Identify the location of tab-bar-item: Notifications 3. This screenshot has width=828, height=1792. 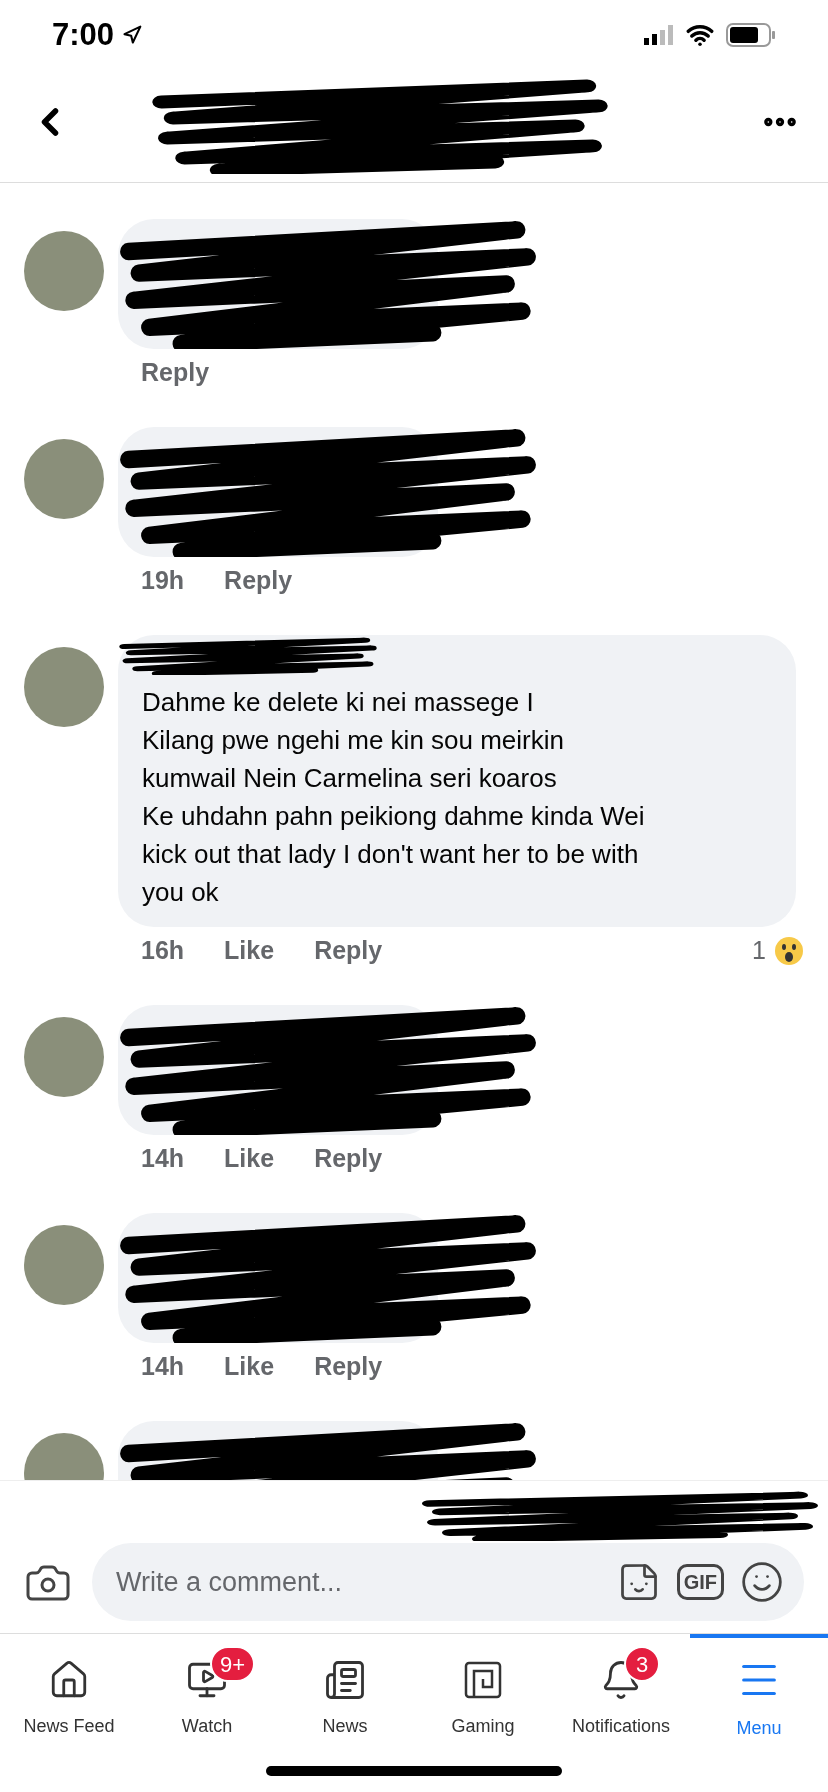
(621, 1697).